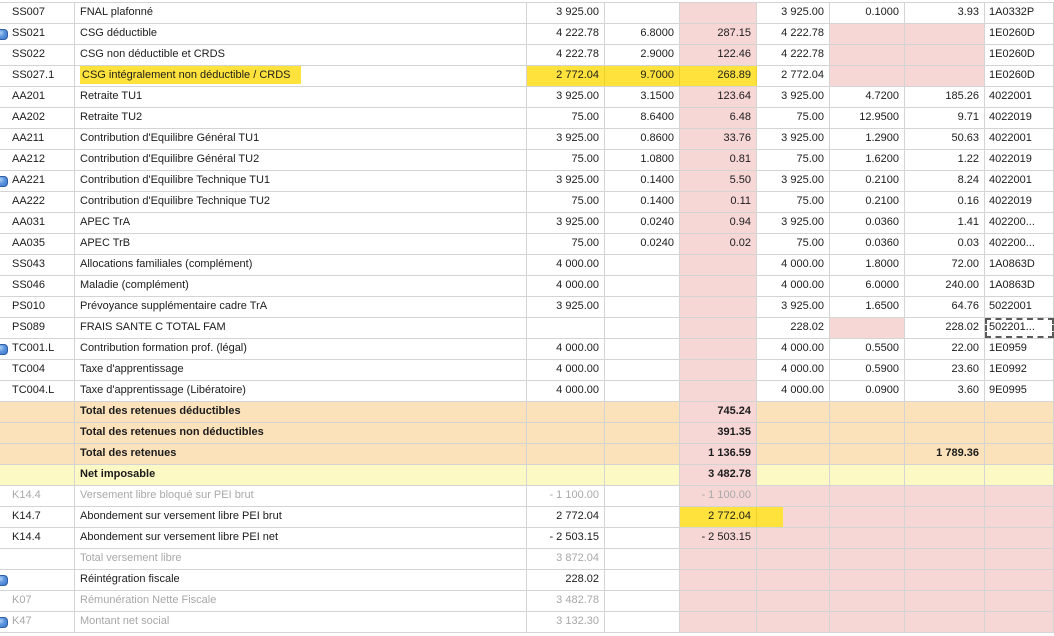  Describe the element at coordinates (718, 34) in the screenshot. I see `cell-amount1: 287.15` at that location.